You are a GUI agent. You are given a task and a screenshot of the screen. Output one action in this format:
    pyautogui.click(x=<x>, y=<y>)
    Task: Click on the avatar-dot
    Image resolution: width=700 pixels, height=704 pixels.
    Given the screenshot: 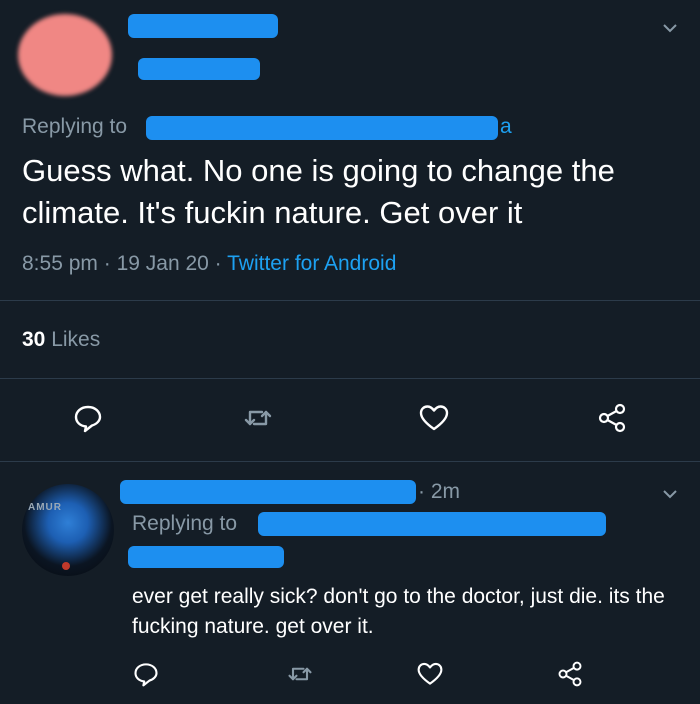 What is the action you would take?
    pyautogui.click(x=66, y=566)
    